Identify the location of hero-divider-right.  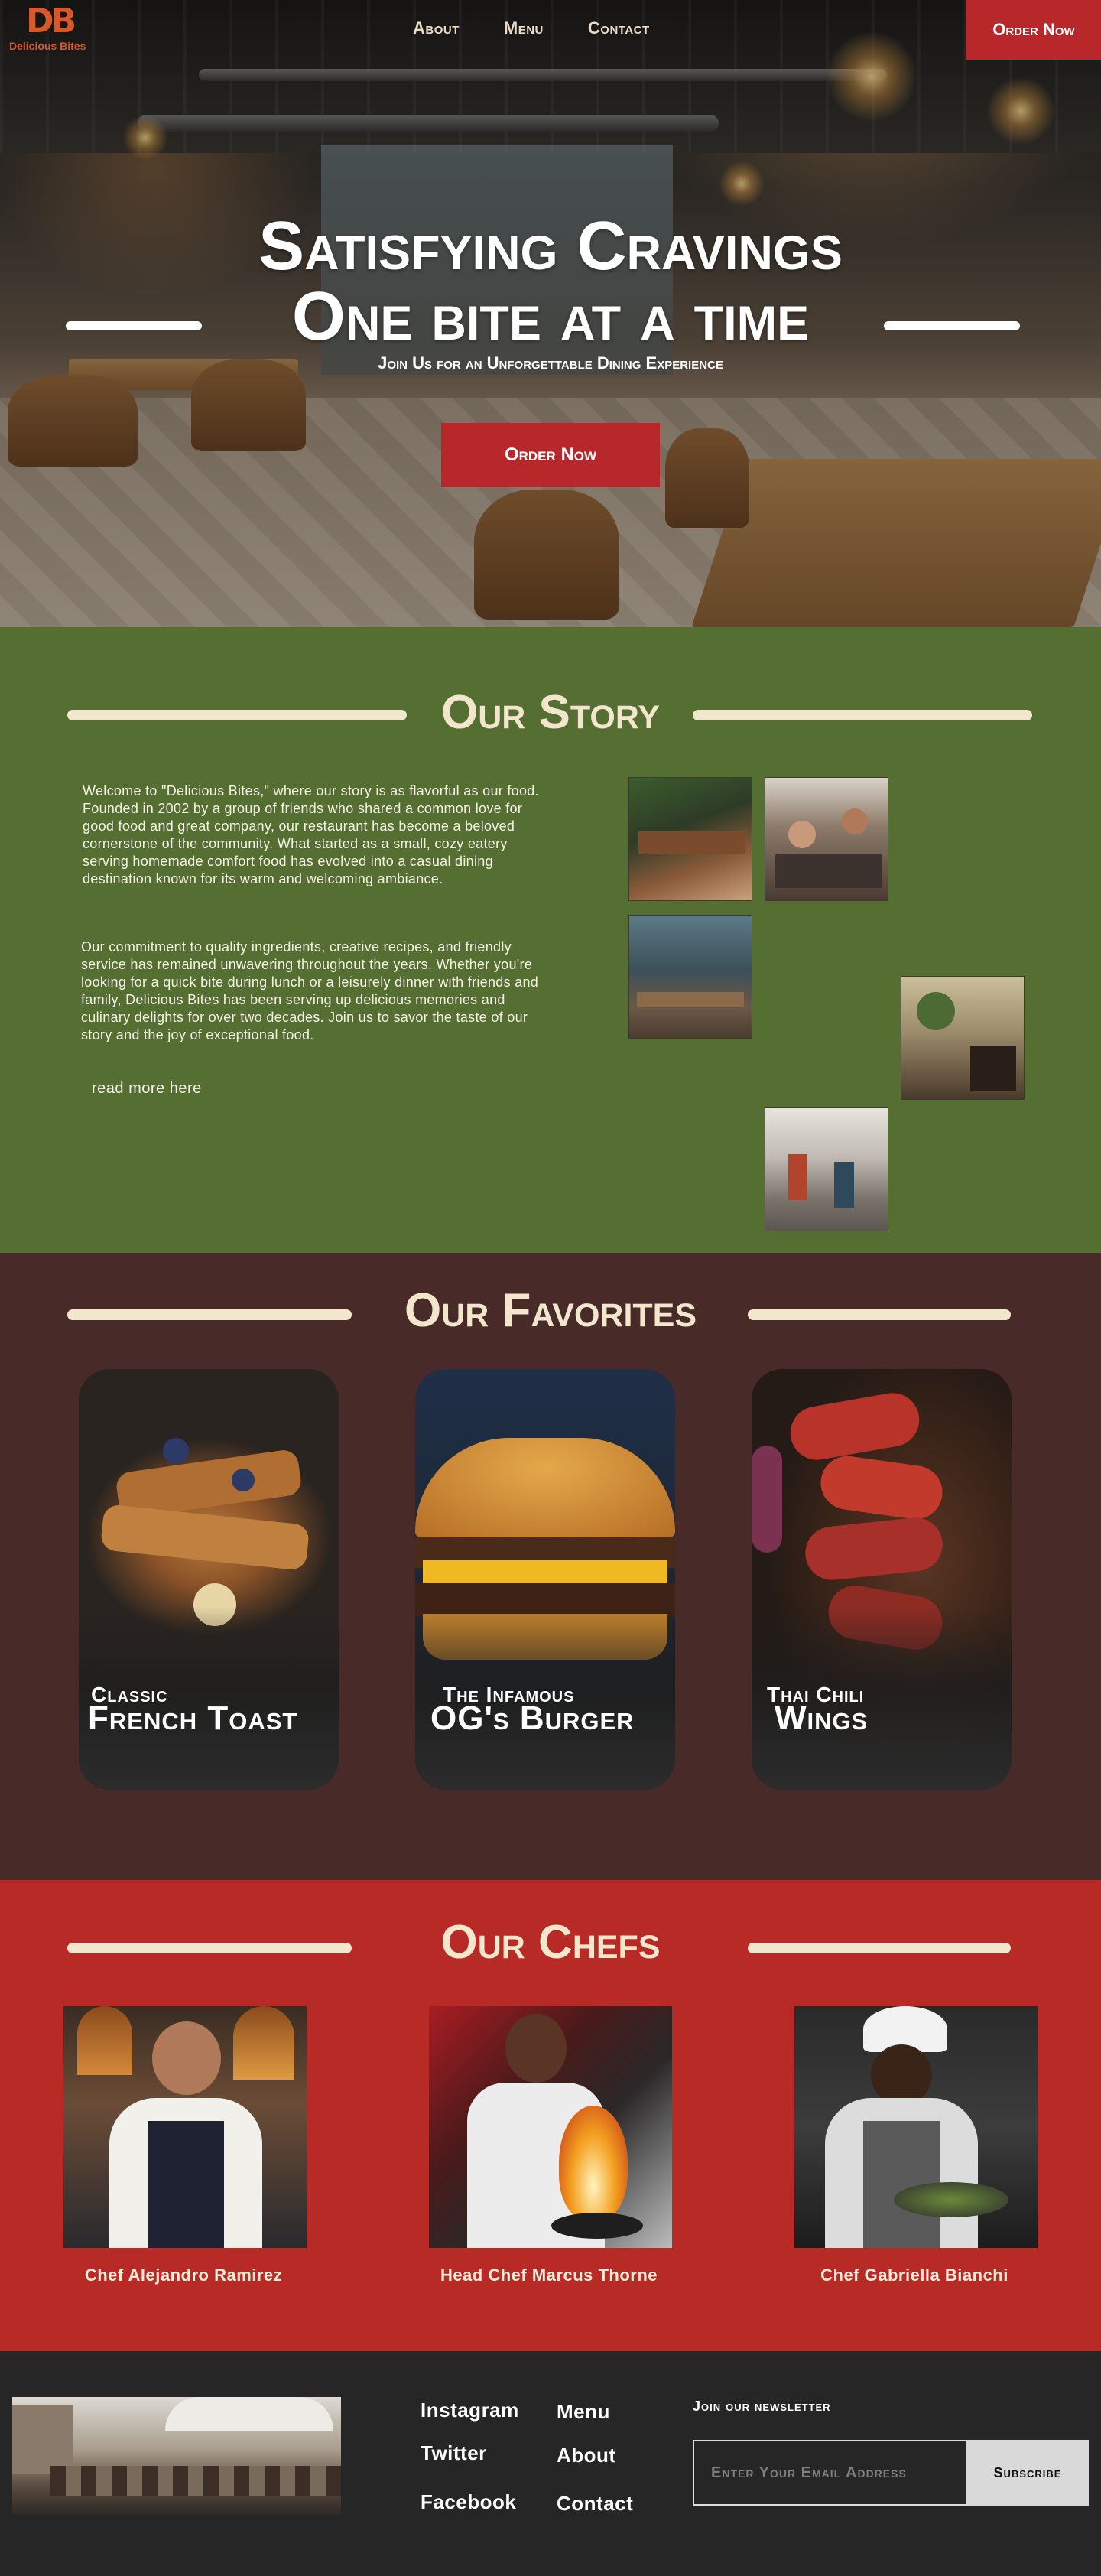
(952, 325).